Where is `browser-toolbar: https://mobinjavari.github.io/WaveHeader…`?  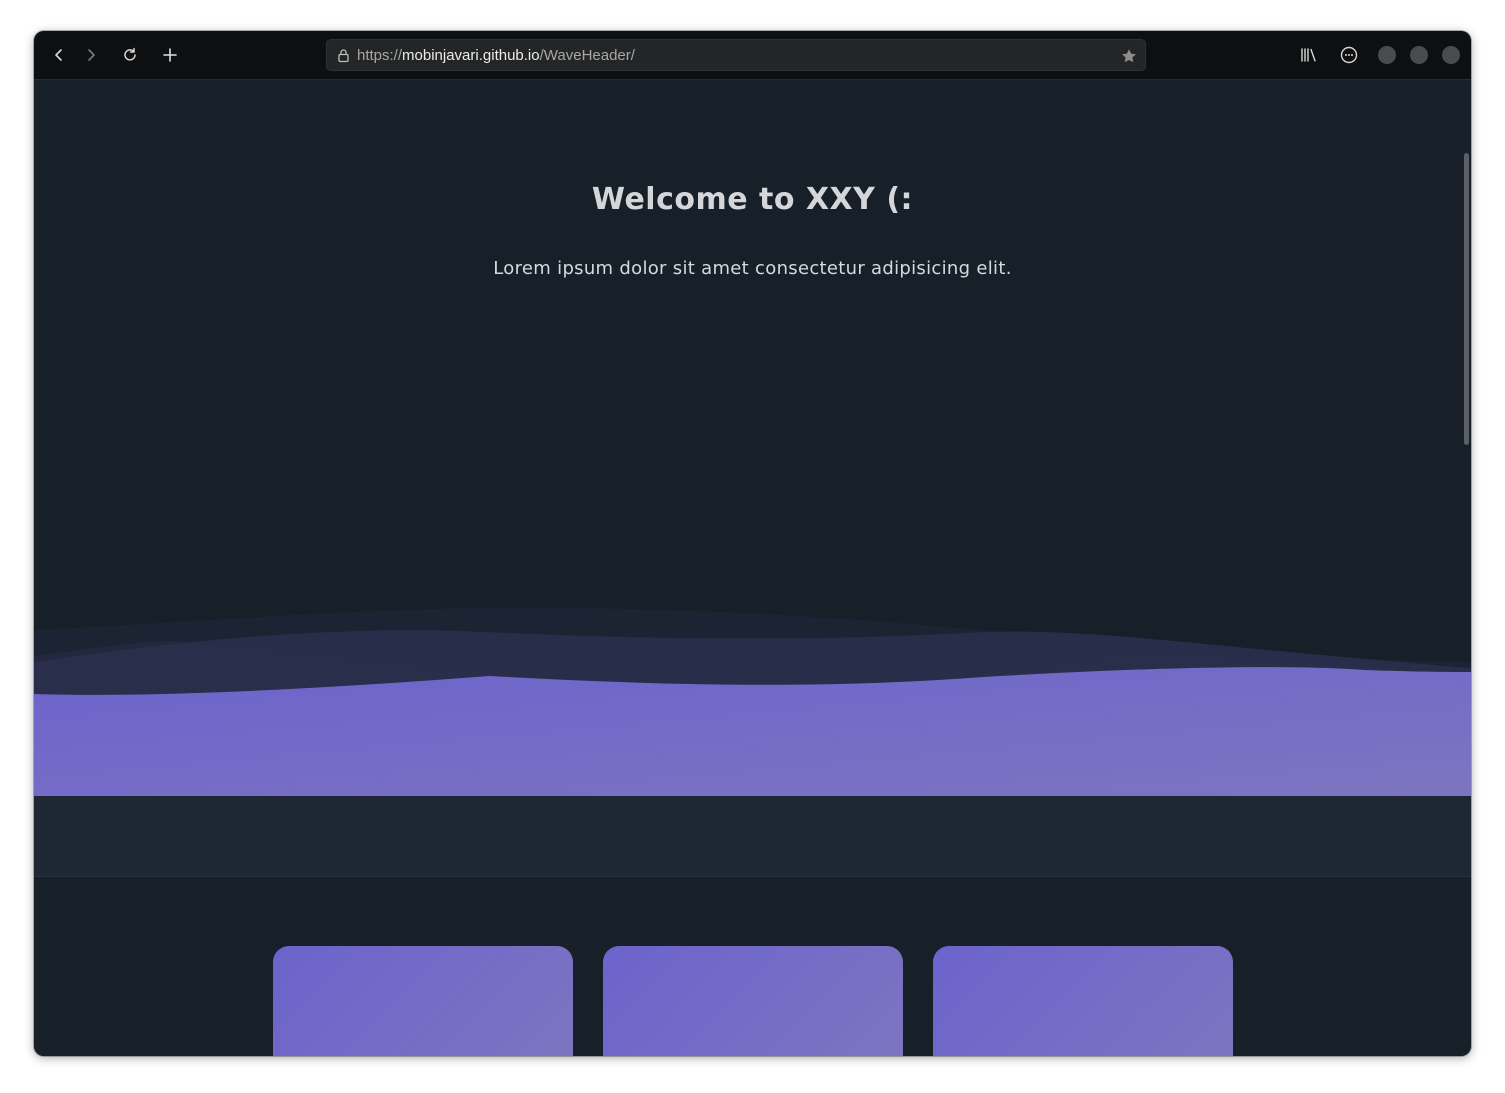
browser-toolbar: https://mobinjavari.github.io/WaveHeader… is located at coordinates (752, 55).